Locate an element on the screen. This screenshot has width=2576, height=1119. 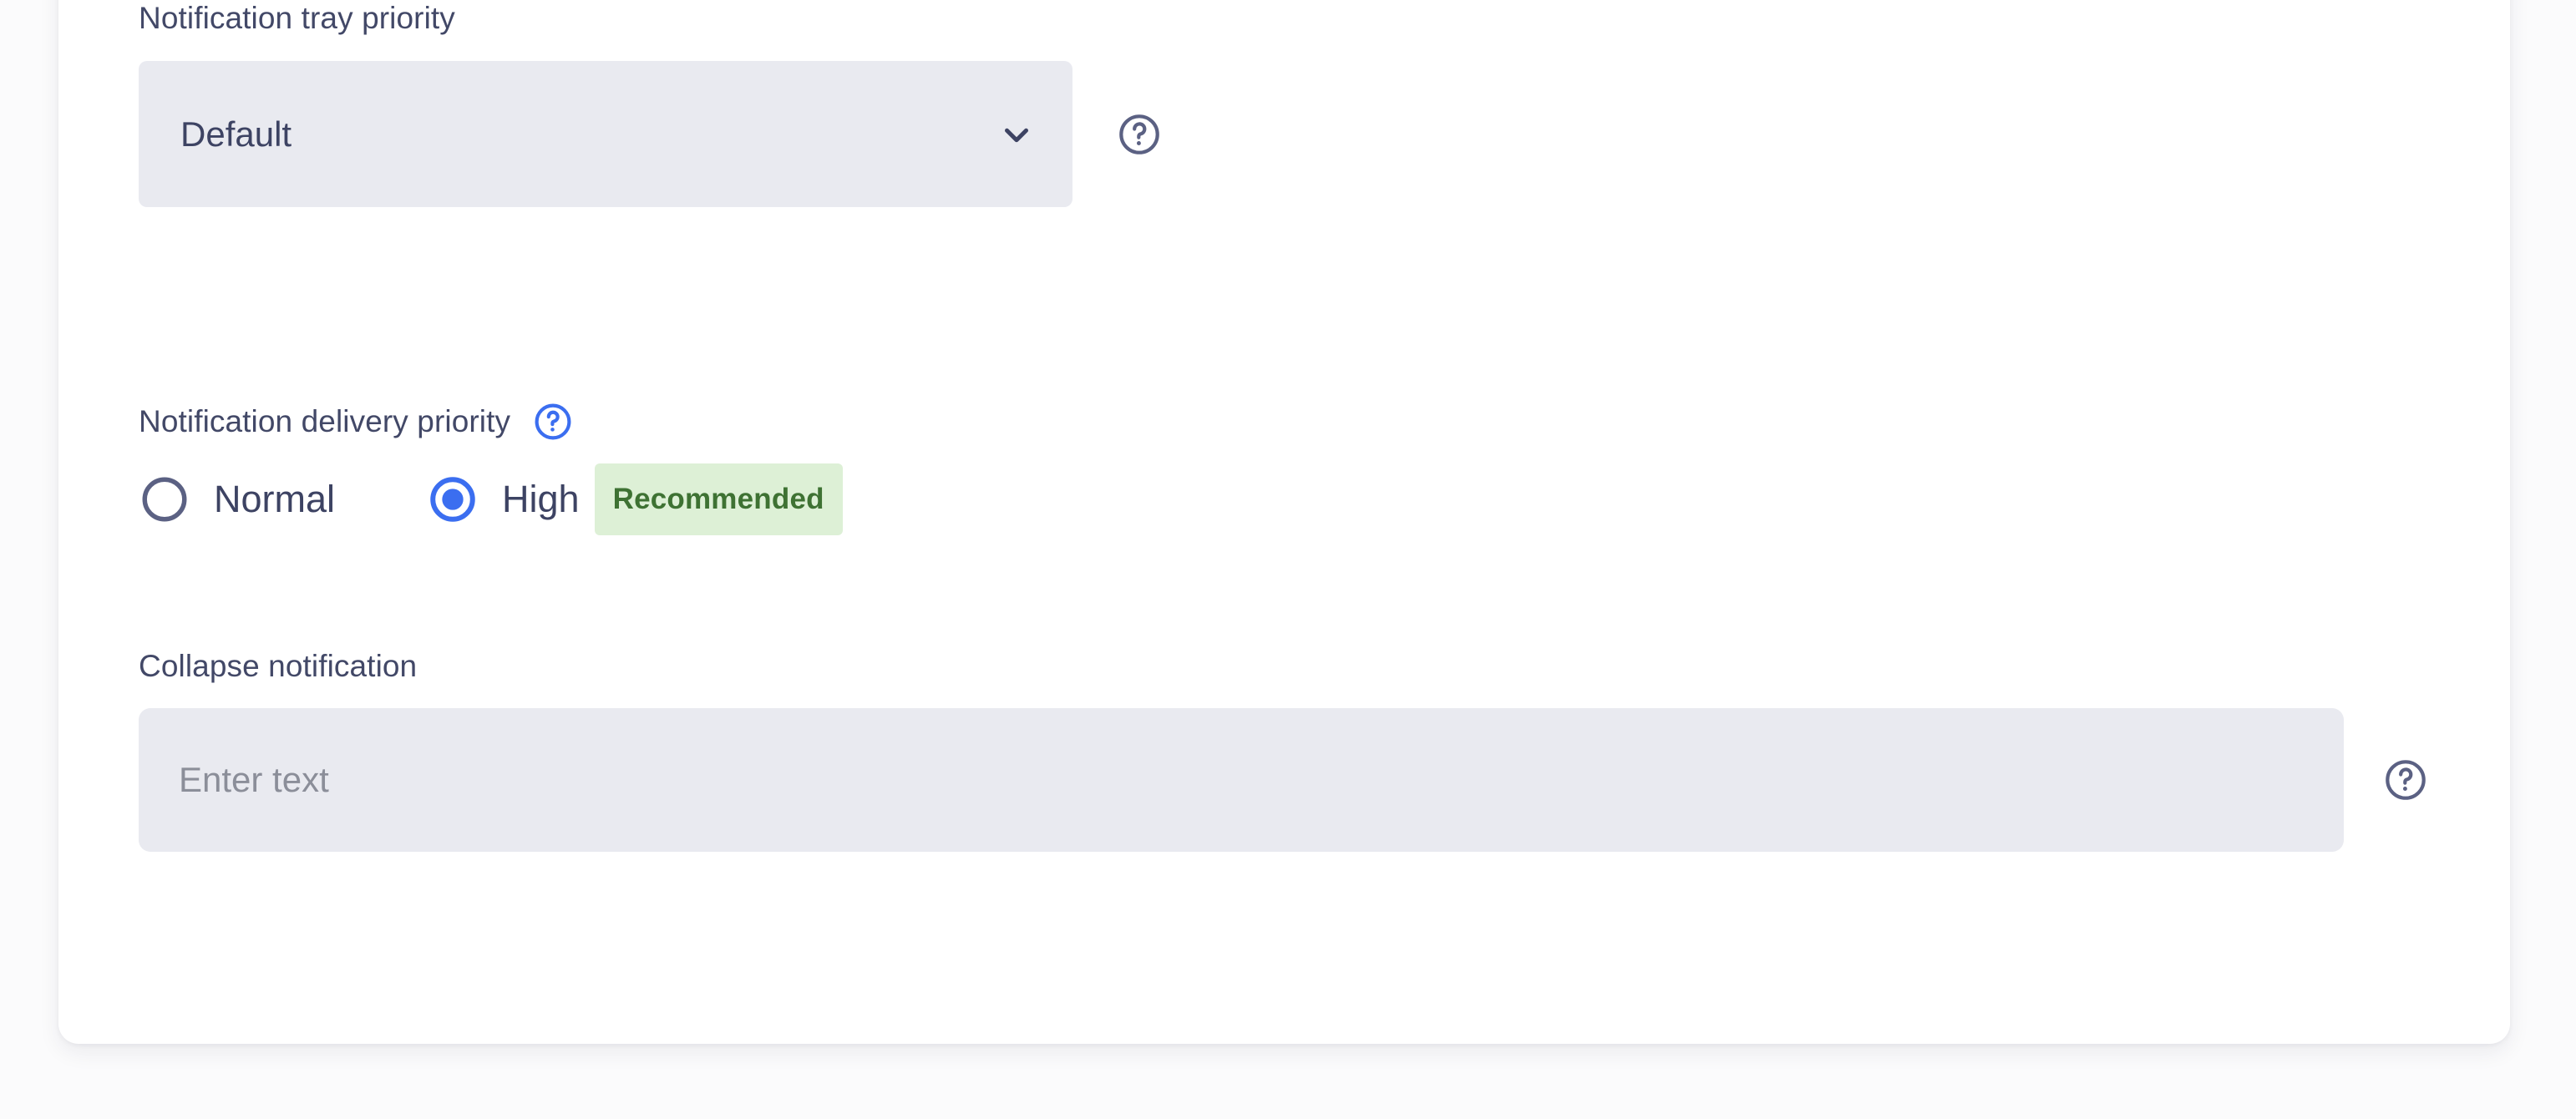
radio-option-normal: Normal is located at coordinates (237, 499).